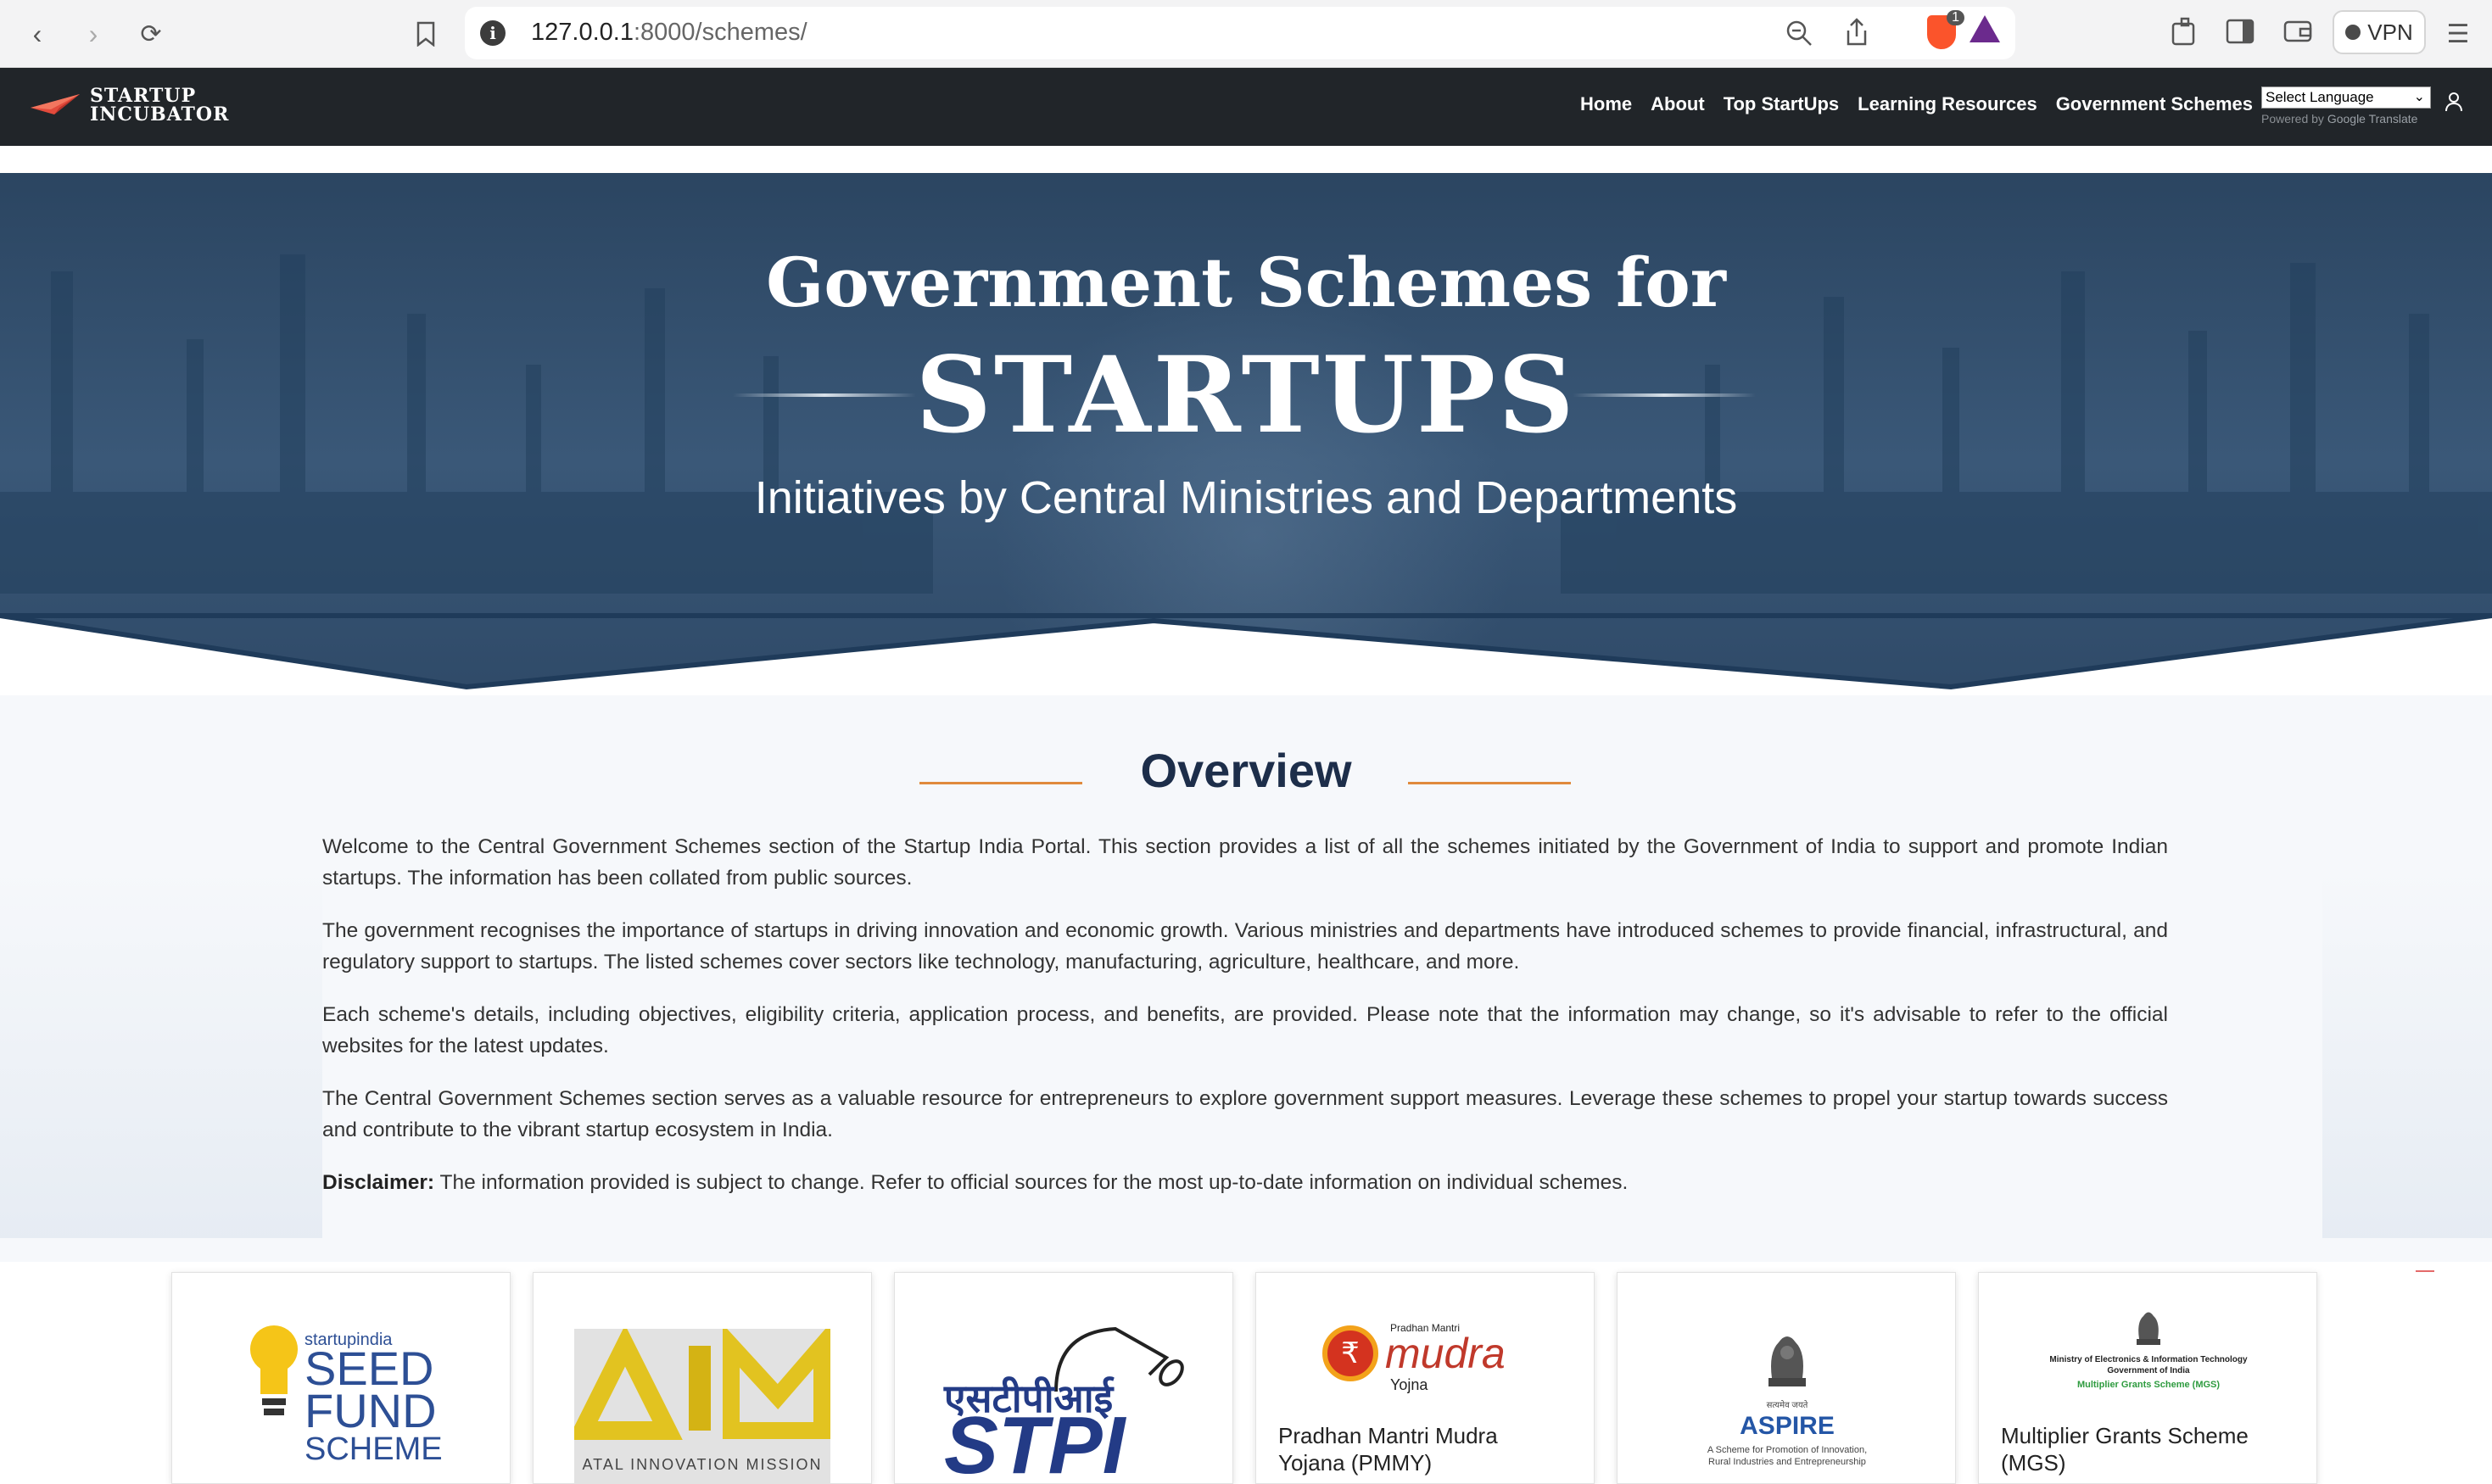  I want to click on powered-by-google: Powered by Google Translate, so click(2339, 119).